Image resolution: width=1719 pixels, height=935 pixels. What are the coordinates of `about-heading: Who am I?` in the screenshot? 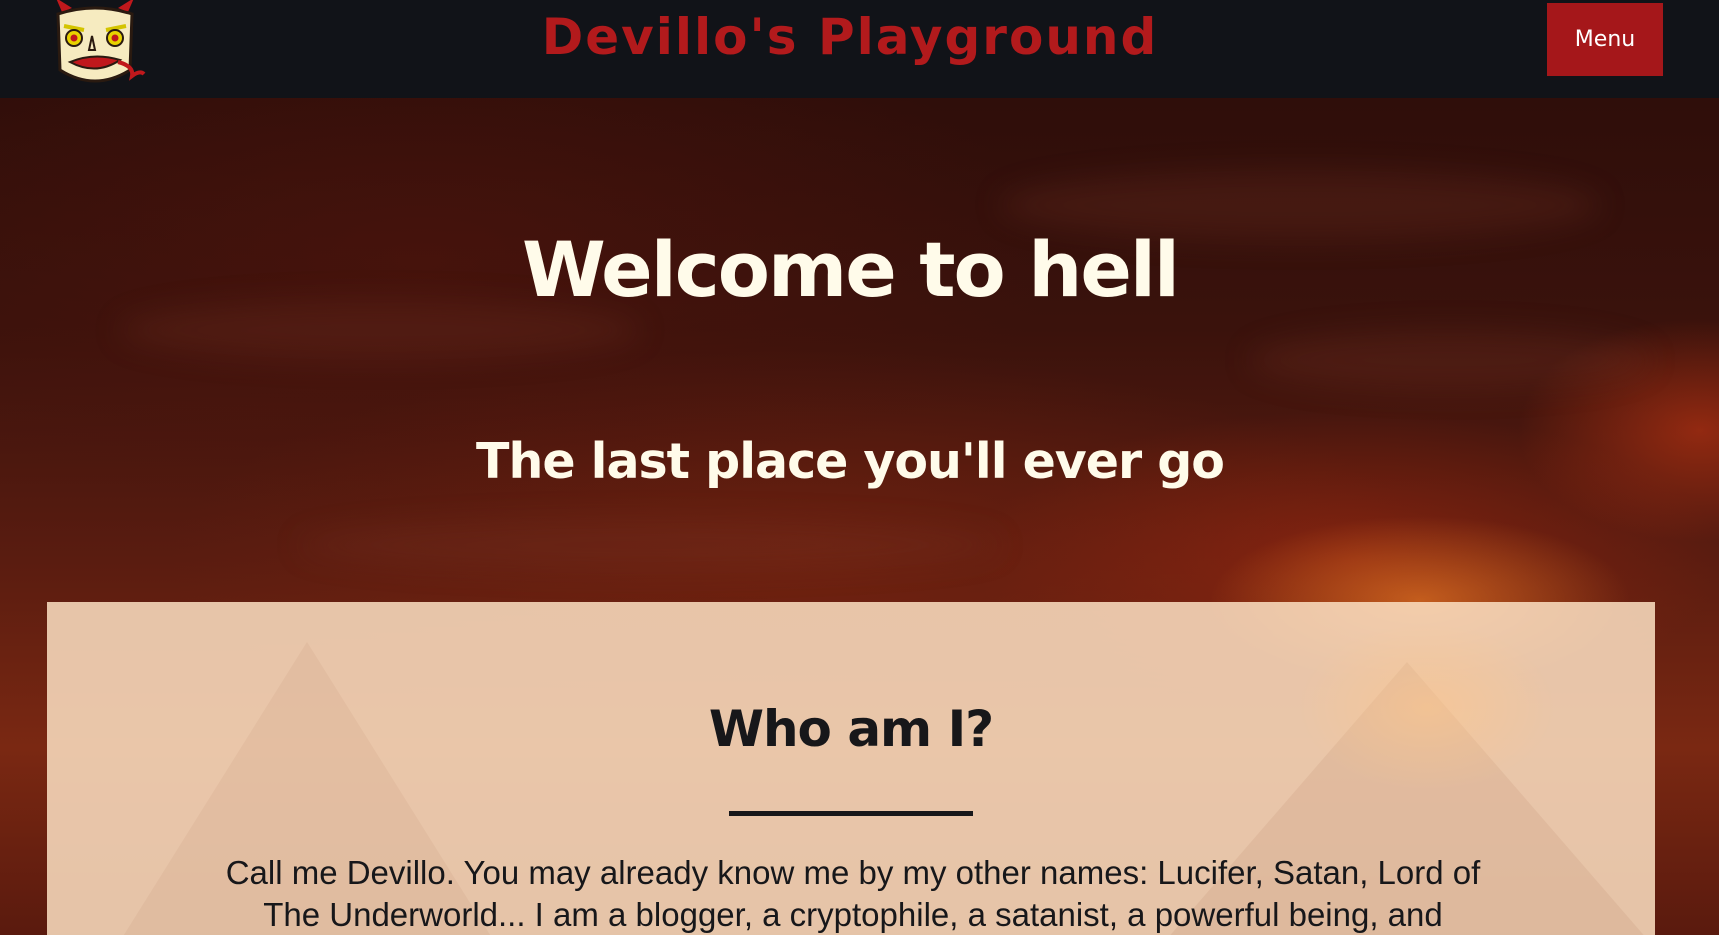 It's located at (851, 729).